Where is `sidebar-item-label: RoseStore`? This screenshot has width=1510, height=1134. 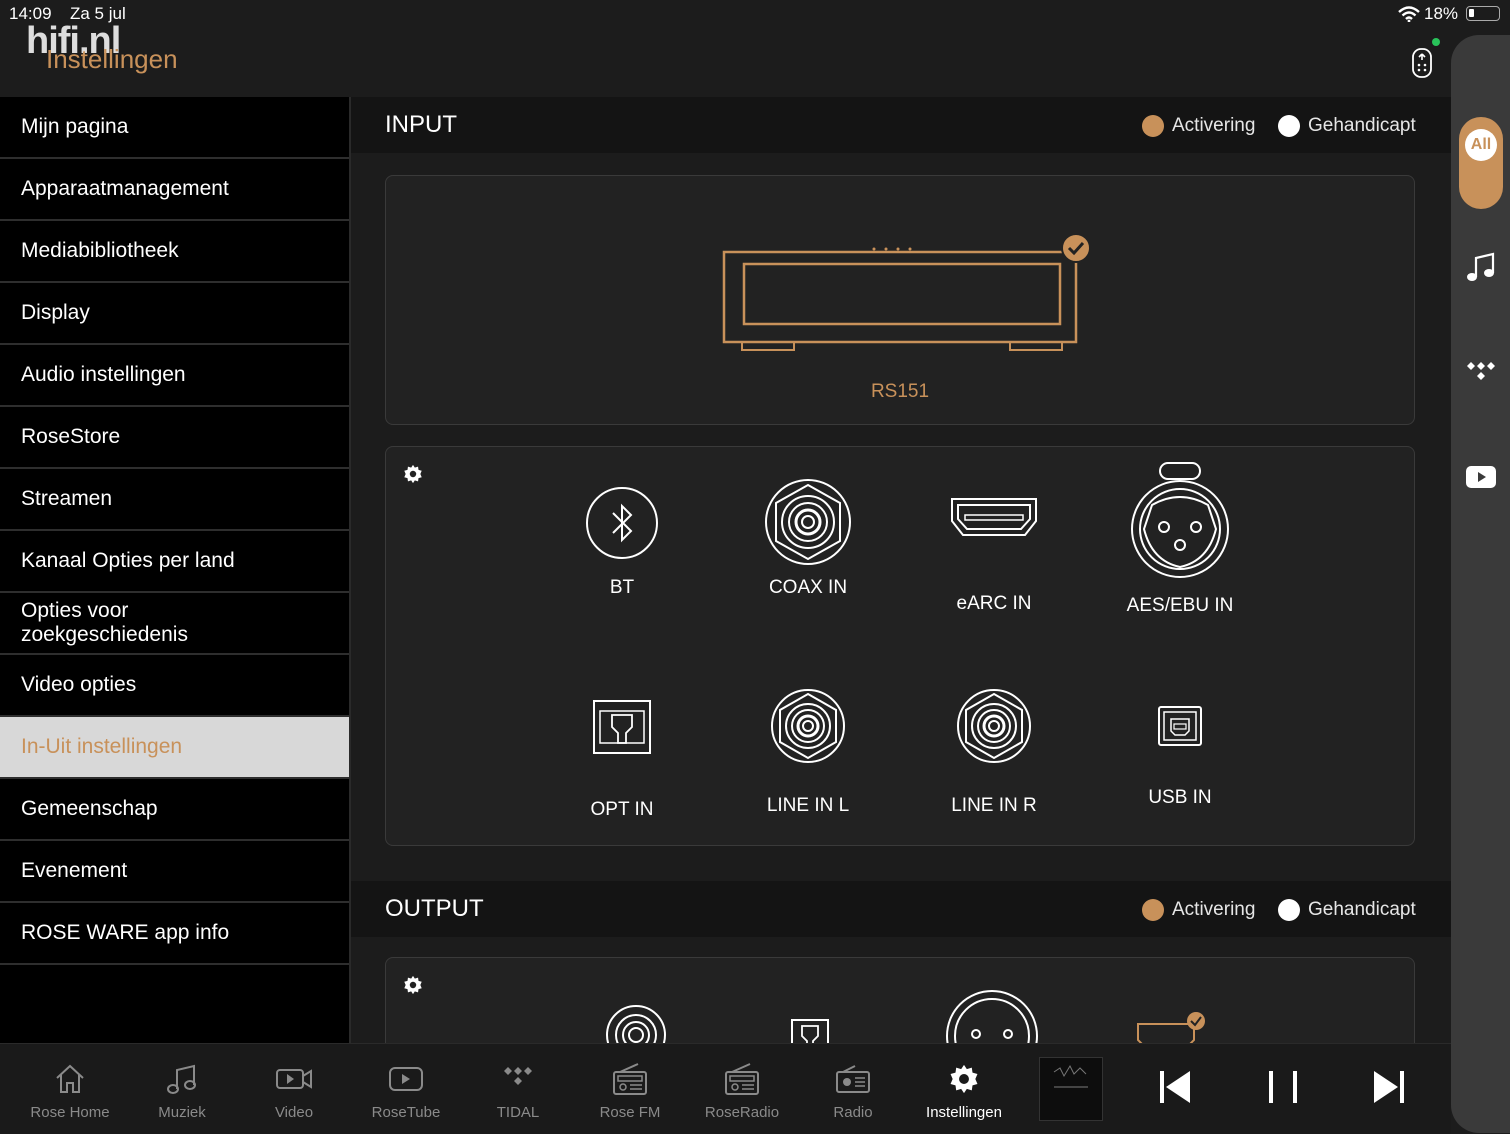
sidebar-item-label: RoseStore is located at coordinates (71, 436).